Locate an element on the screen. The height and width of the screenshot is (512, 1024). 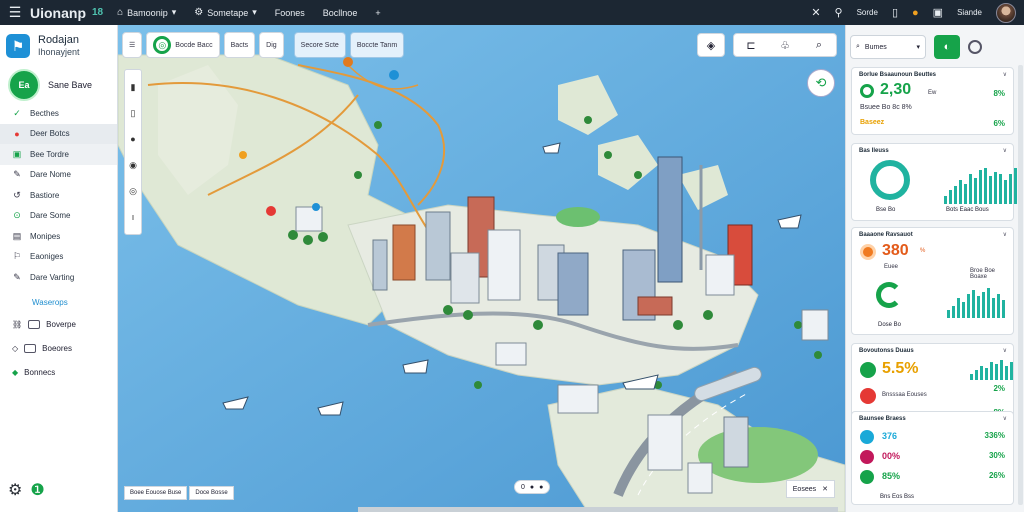
sidebar-item-icon: ▤ is located at coordinates (17, 235).